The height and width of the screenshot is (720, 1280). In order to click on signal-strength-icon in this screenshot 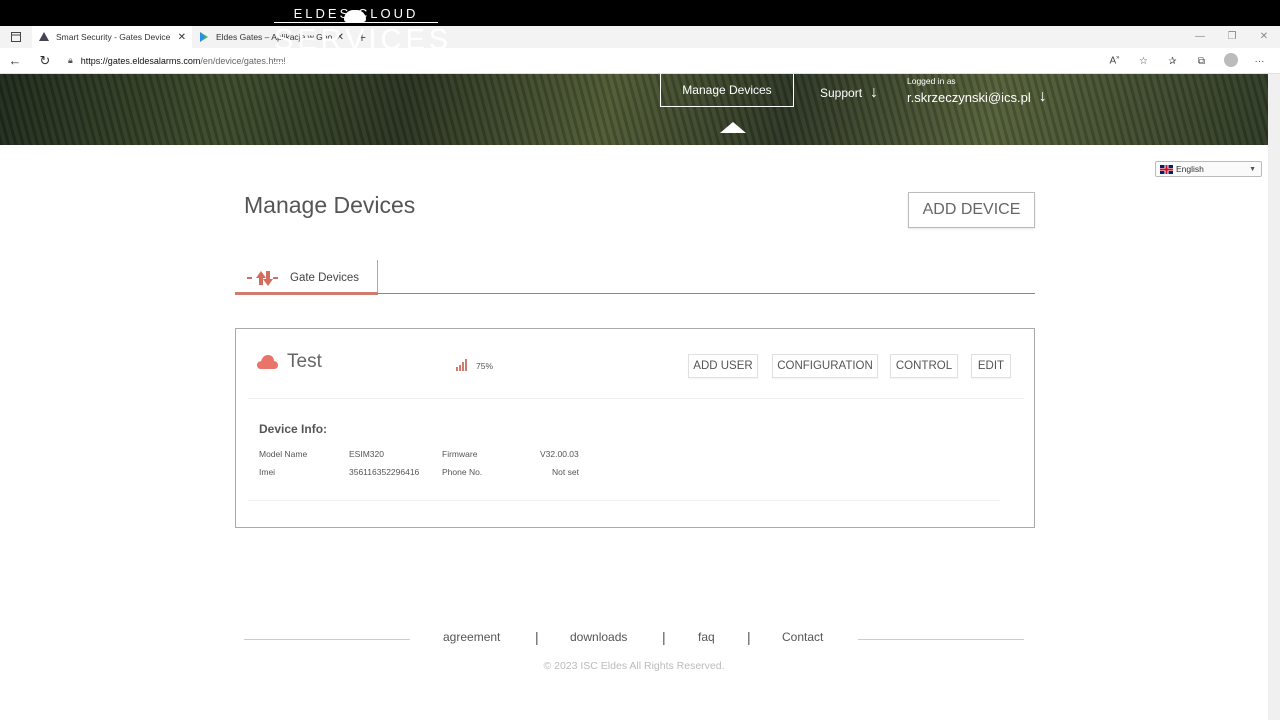, I will do `click(462, 365)`.